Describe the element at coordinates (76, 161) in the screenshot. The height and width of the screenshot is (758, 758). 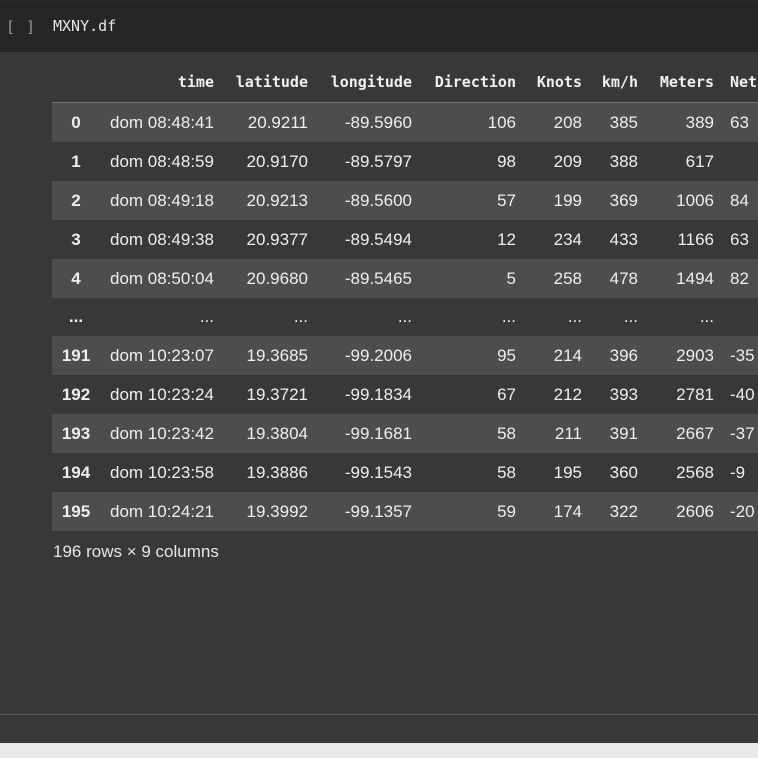
I see `row-index: 1` at that location.